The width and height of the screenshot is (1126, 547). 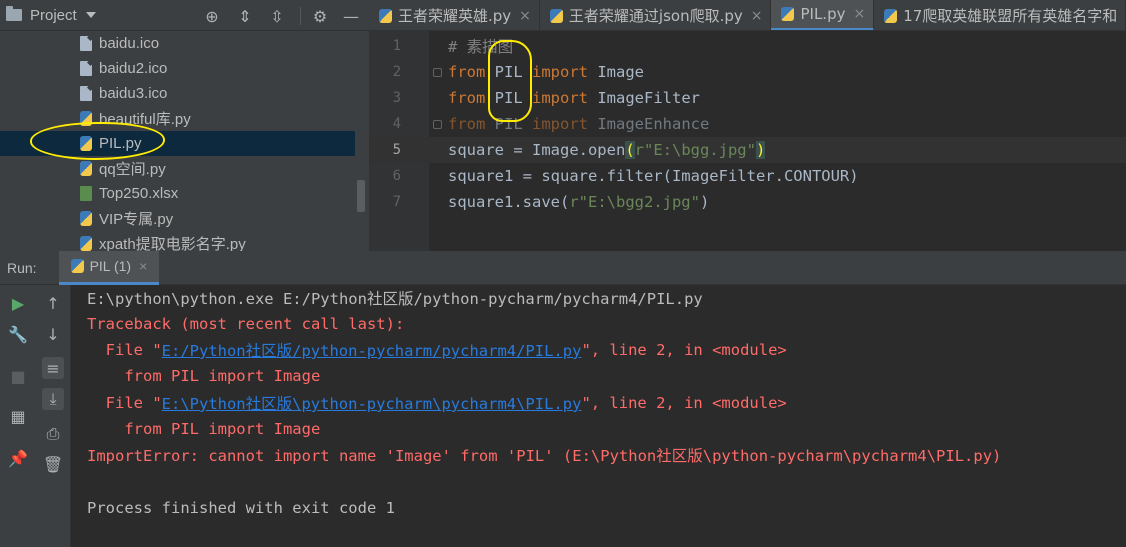 What do you see at coordinates (396, 150) in the screenshot?
I see `line-number: 5` at bounding box center [396, 150].